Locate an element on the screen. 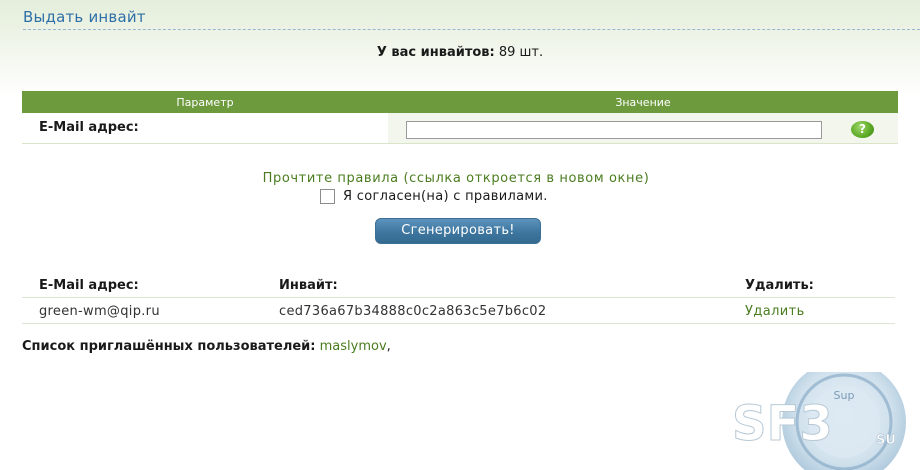  invites-table-header: E-Mail адрес: Инвайт: Удалить: is located at coordinates (458, 285).